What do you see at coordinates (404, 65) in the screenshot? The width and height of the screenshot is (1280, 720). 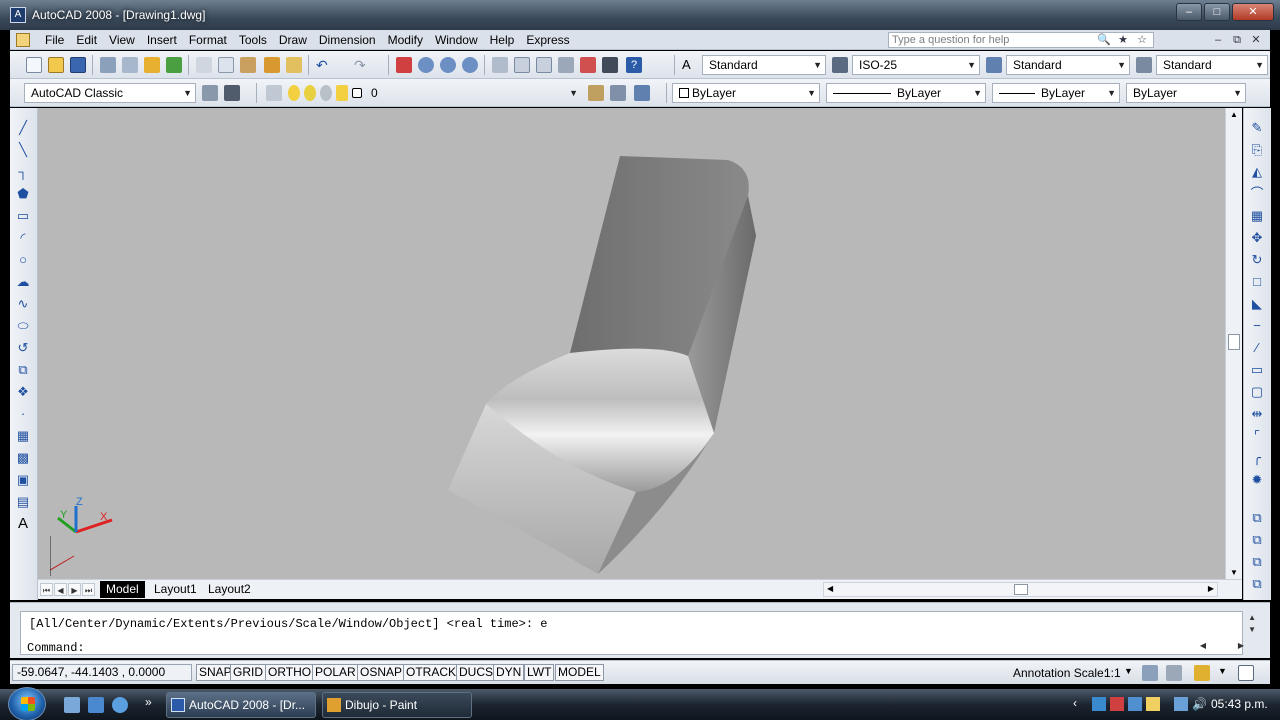 I see `pan-icon` at bounding box center [404, 65].